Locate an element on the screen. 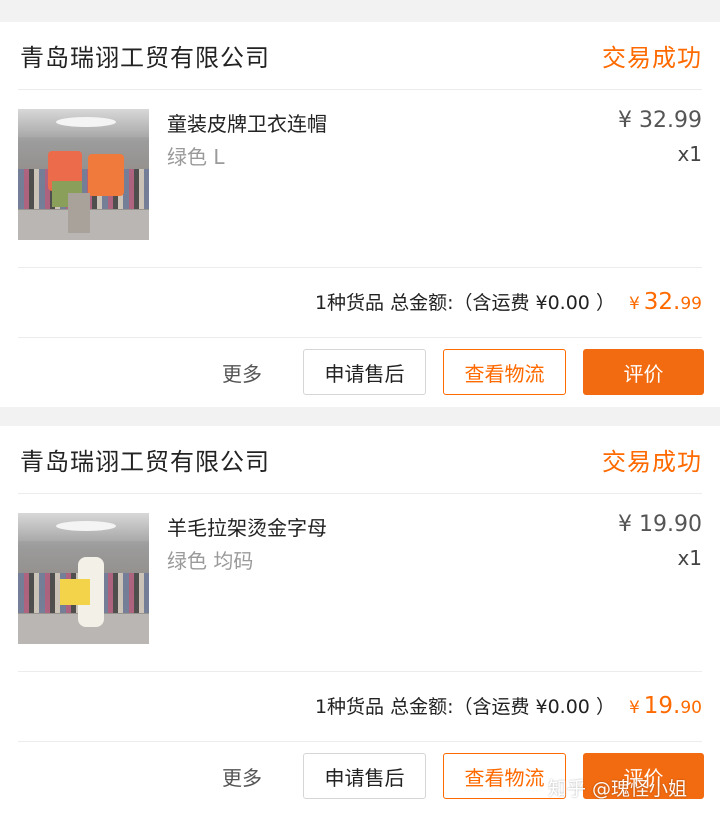  product-price: ¥ 32.99 is located at coordinates (660, 120).